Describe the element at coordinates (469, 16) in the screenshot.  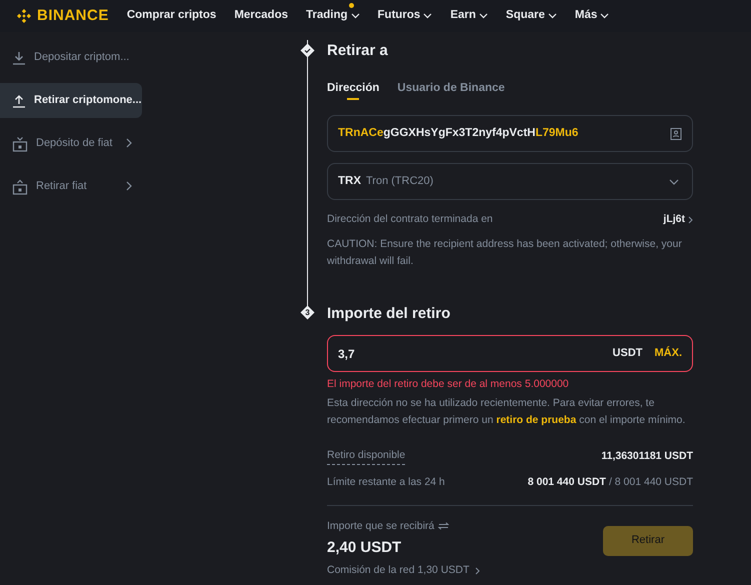
I see `nav-link: Earn` at that location.